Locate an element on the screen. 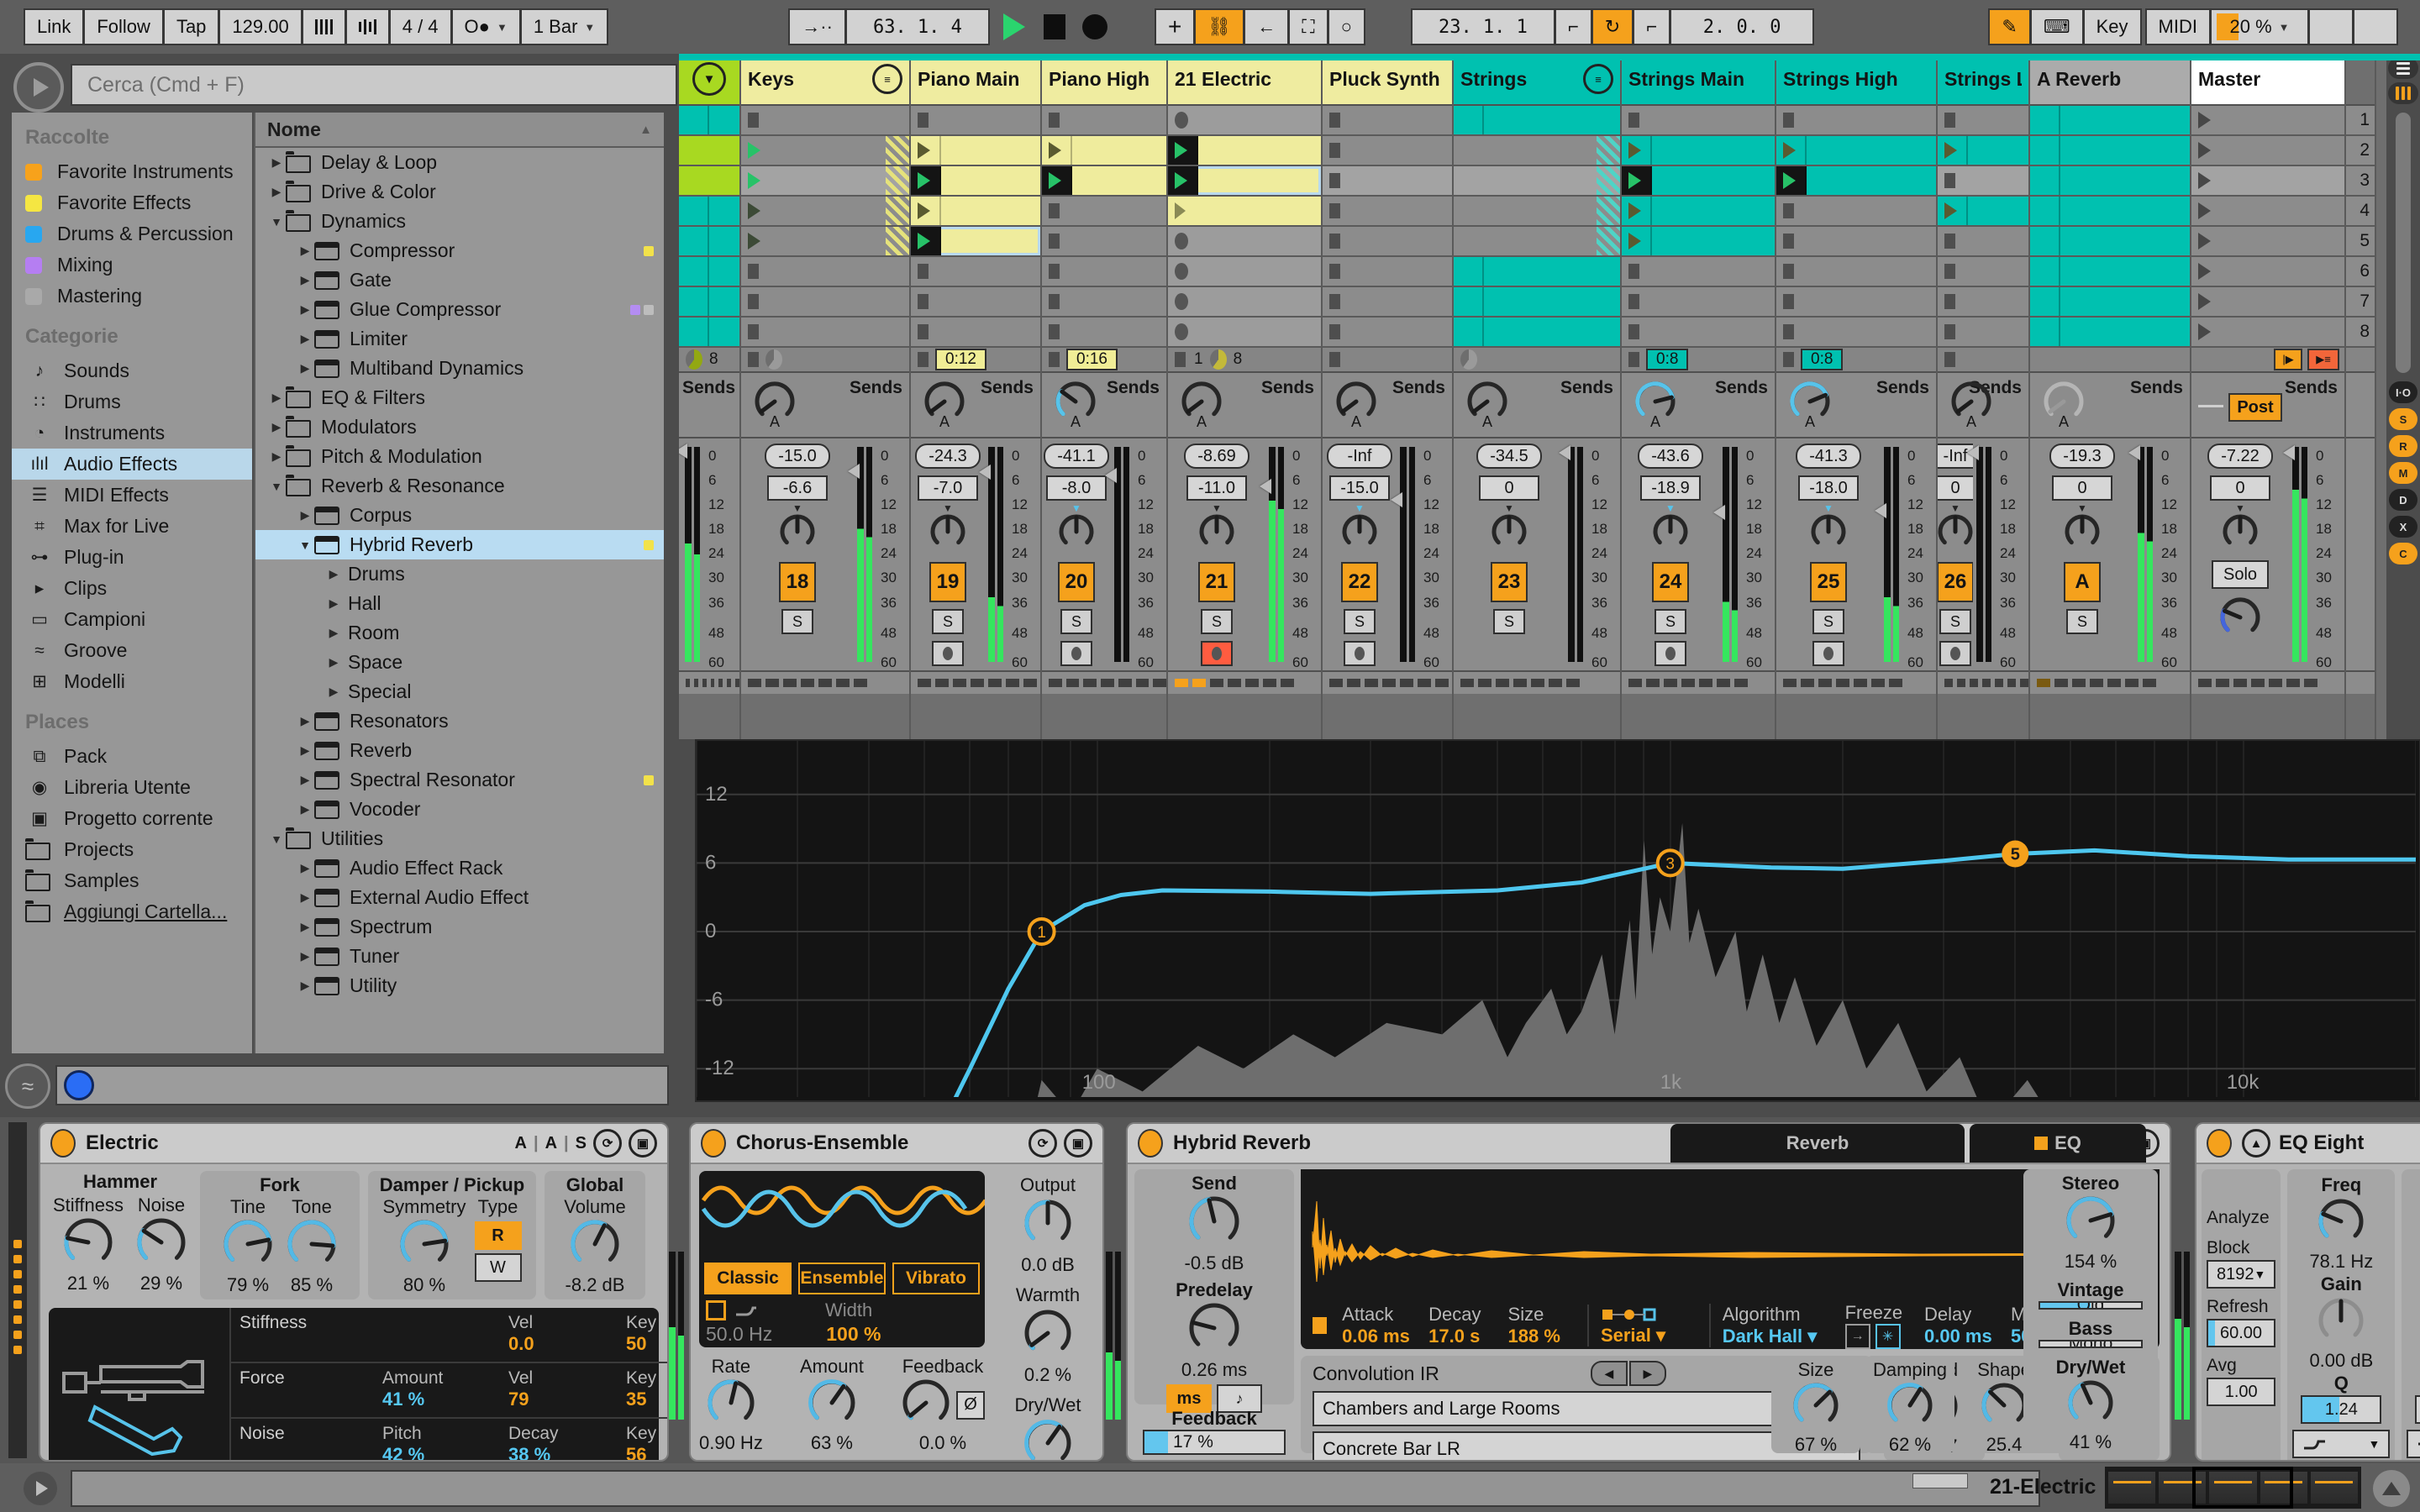  scene-launch-button is located at coordinates (2205, 331).